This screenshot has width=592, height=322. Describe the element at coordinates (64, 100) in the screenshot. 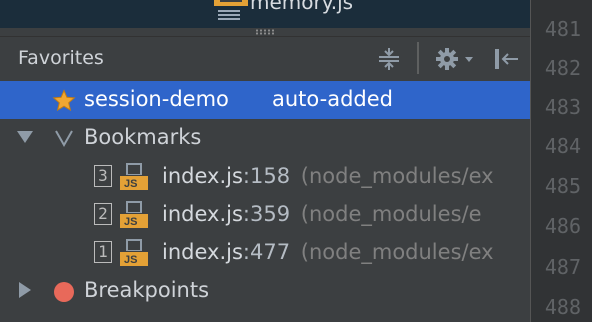

I see `star-icon` at that location.